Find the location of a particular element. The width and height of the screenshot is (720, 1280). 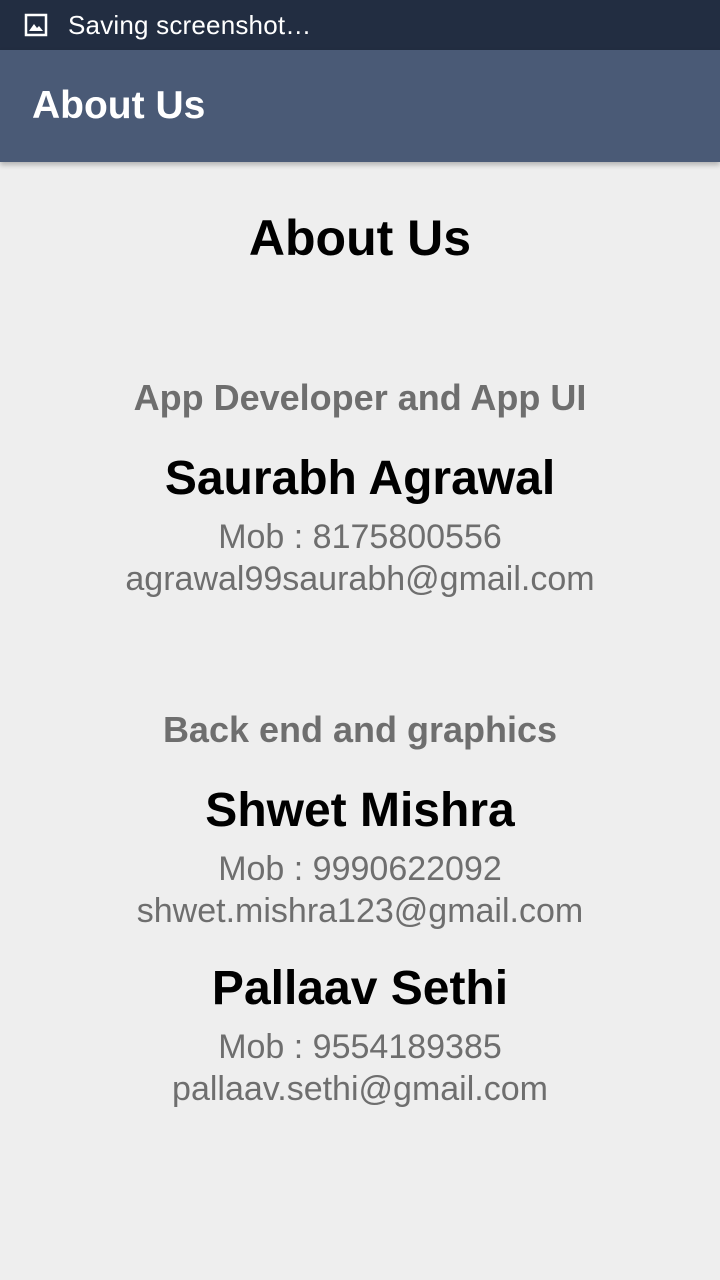

page-heading: About Us is located at coordinates (360, 238).